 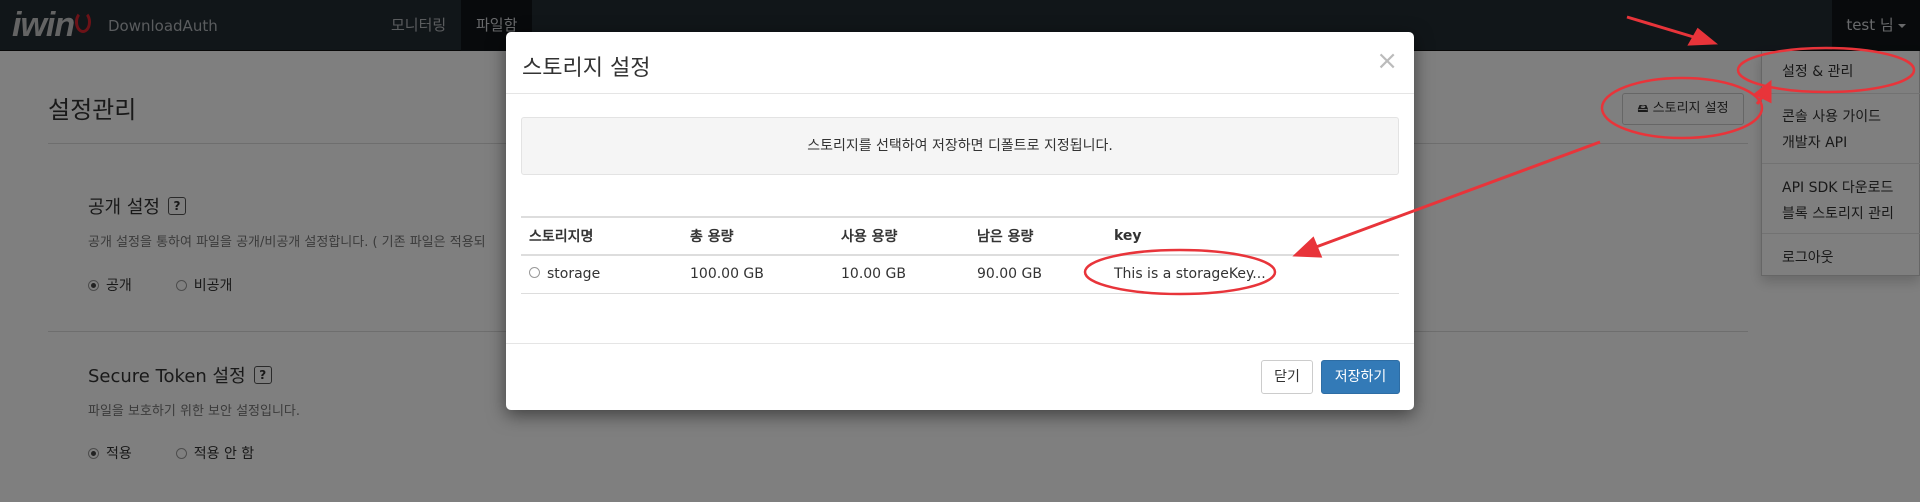 What do you see at coordinates (1037, 274) in the screenshot?
I see `cell-remaining: 90.00 GB` at bounding box center [1037, 274].